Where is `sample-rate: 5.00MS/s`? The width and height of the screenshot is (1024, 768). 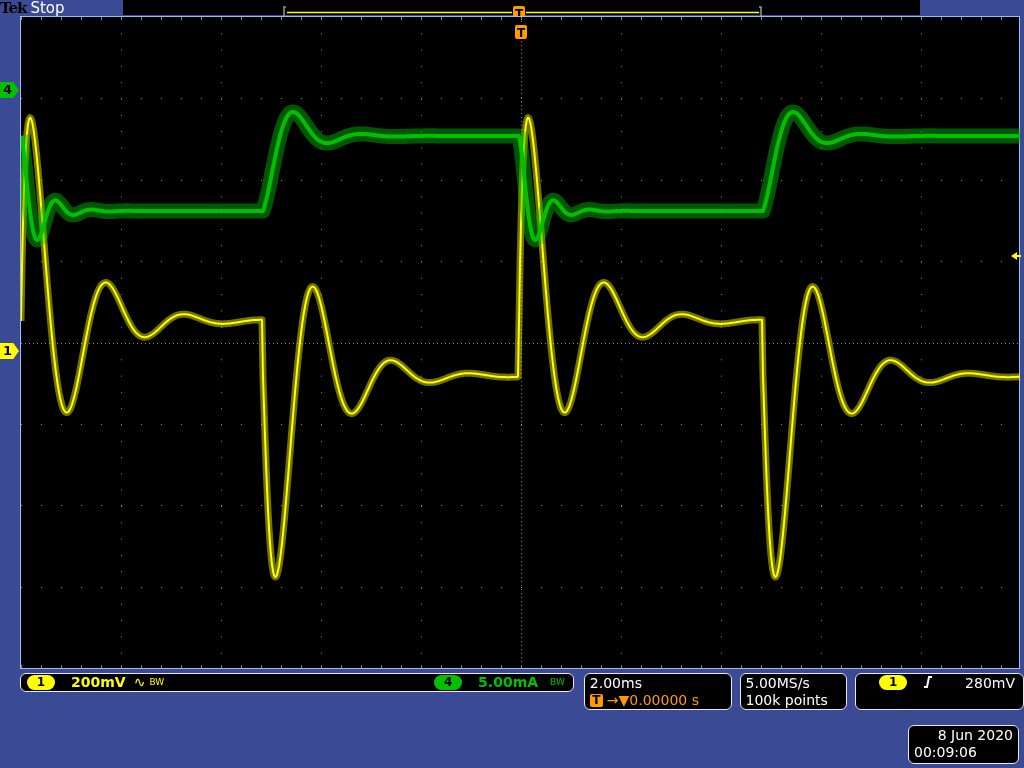 sample-rate: 5.00MS/s is located at coordinates (778, 683).